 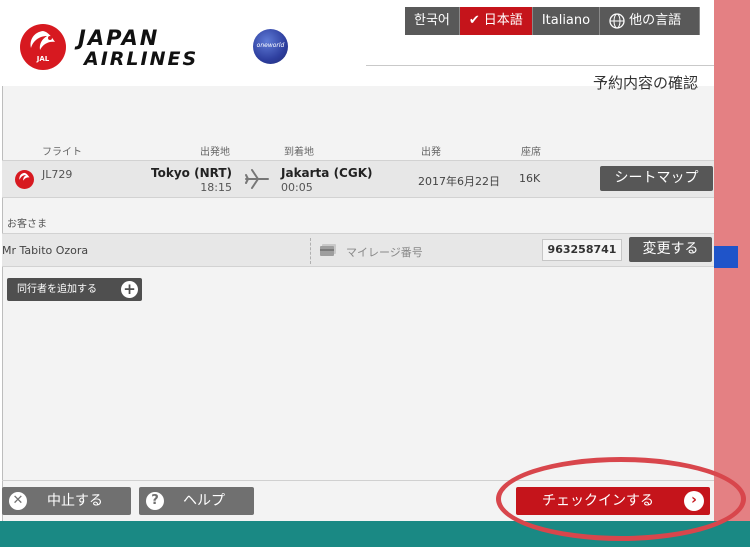 I want to click on side-stripe-blue, so click(x=726, y=257).